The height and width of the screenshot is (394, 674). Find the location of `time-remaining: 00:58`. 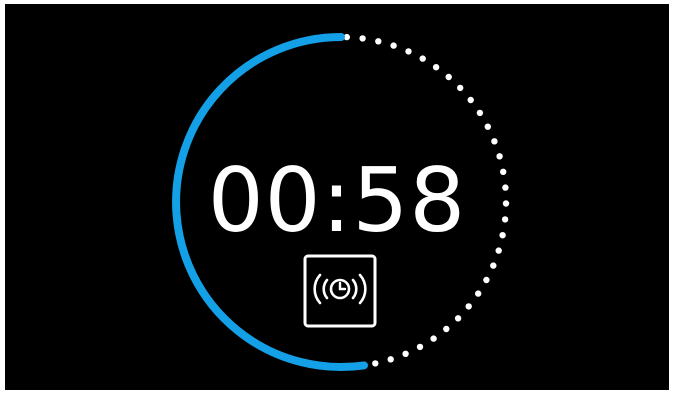

time-remaining: 00:58 is located at coordinates (337, 200).